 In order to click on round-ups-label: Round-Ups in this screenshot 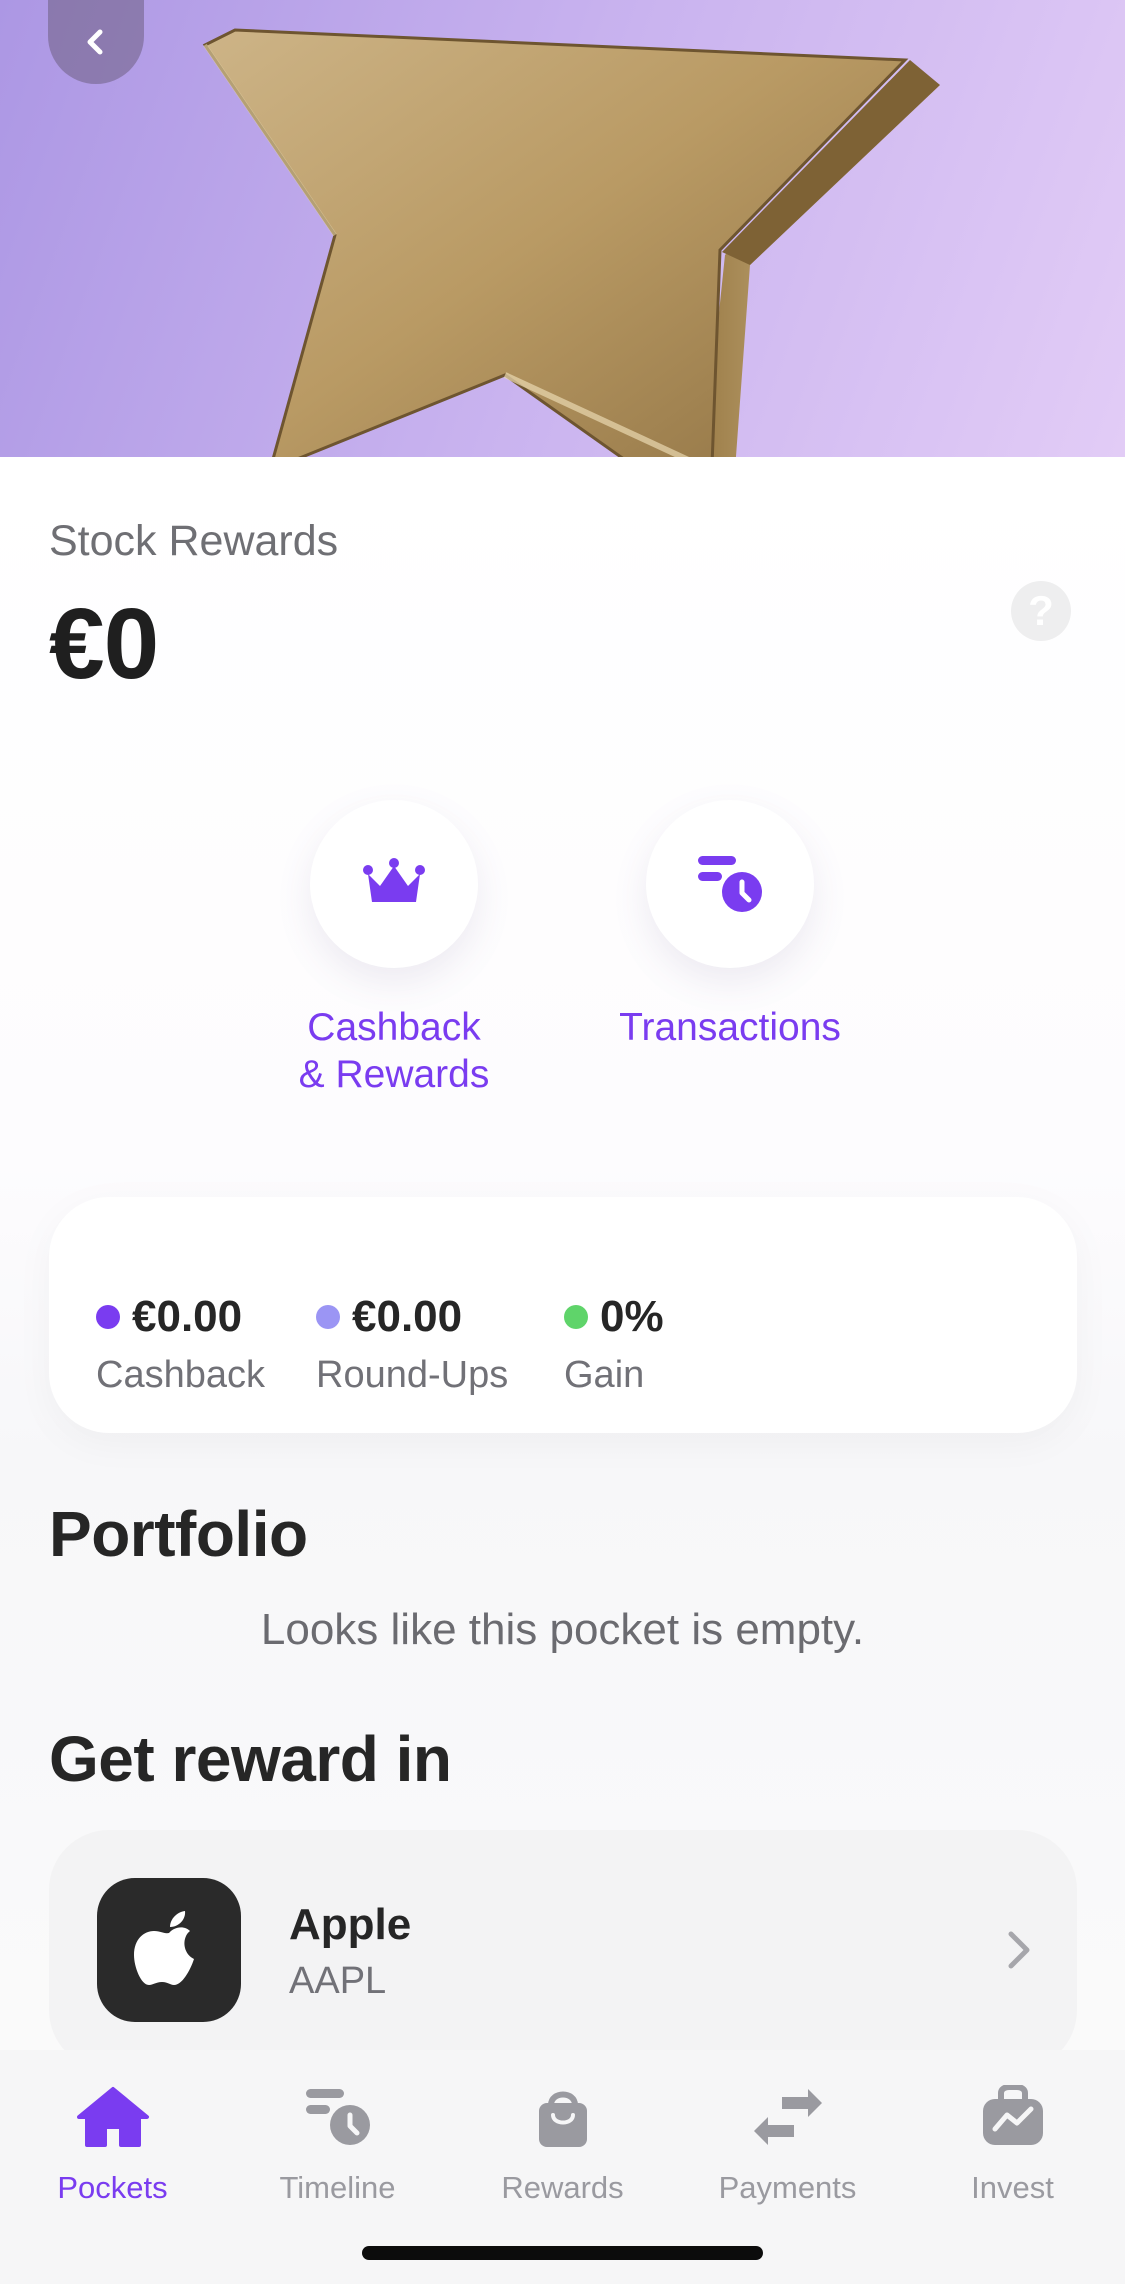, I will do `click(412, 1375)`.